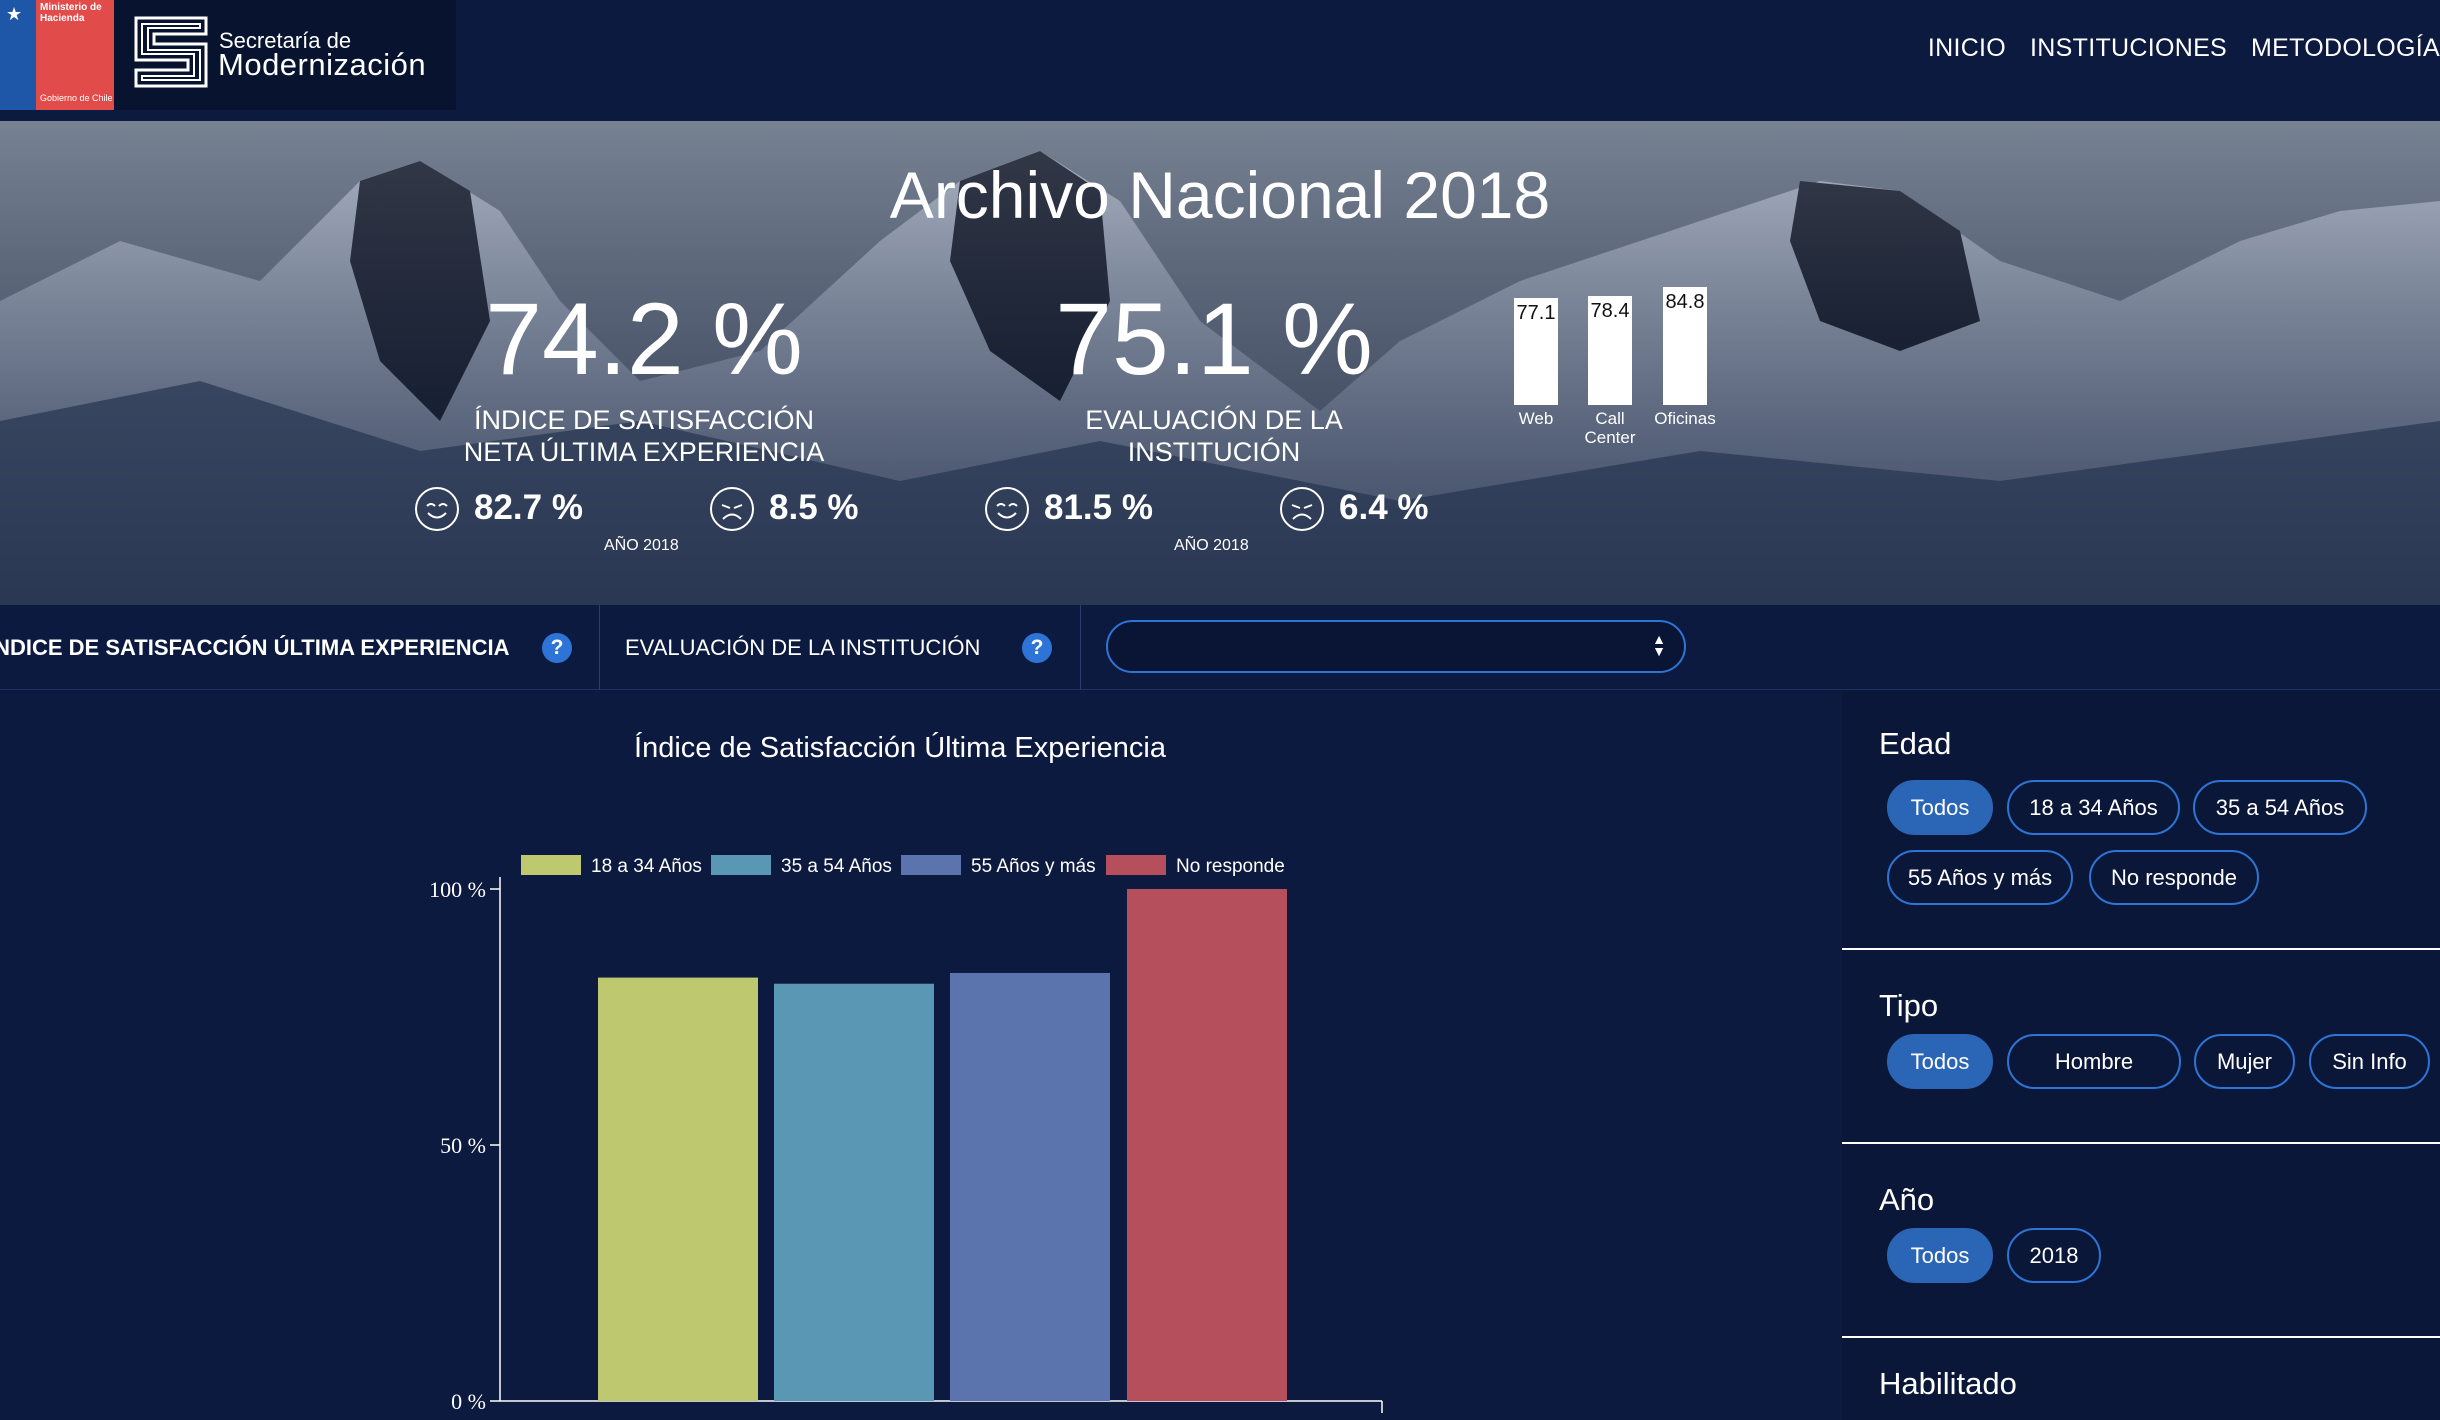  What do you see at coordinates (457, 889) in the screenshot?
I see `y-tick-label: 100 %` at bounding box center [457, 889].